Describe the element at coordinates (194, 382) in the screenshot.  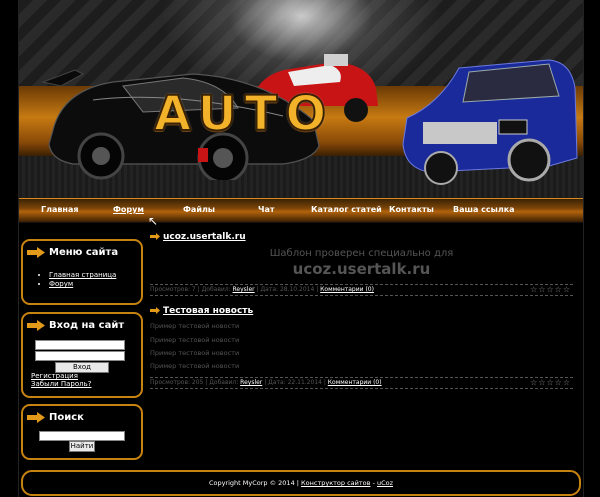
I see `post2-meta-views: Просмотров: 205 | Добавил:` at that location.